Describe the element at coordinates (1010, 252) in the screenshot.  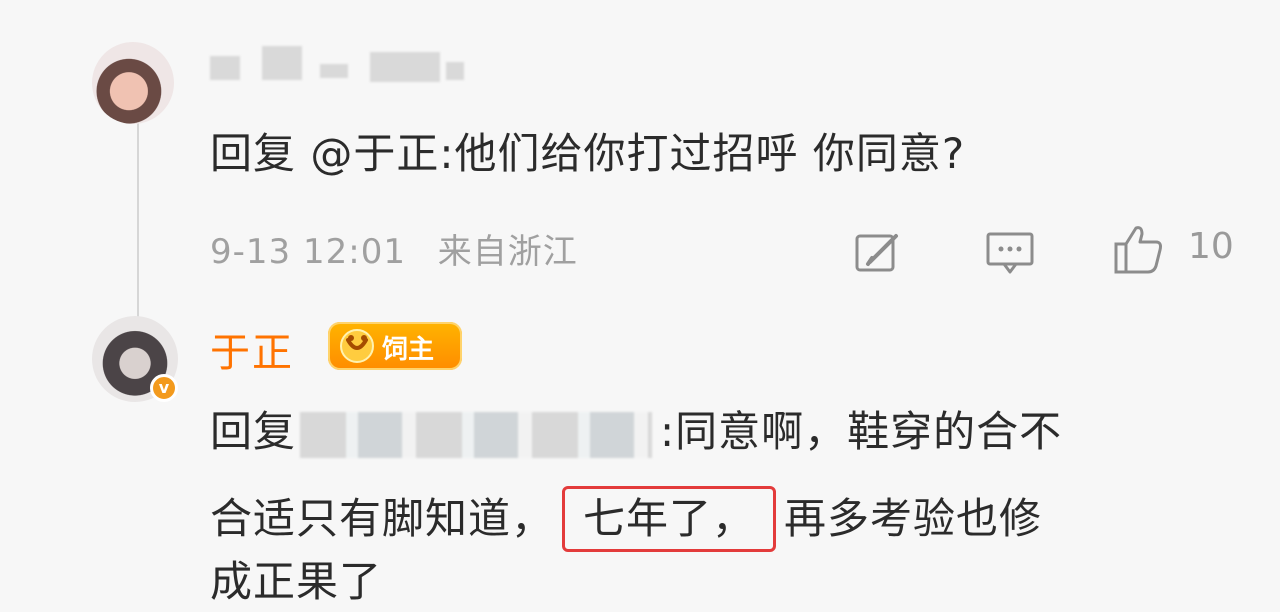
I see `comment-icon` at that location.